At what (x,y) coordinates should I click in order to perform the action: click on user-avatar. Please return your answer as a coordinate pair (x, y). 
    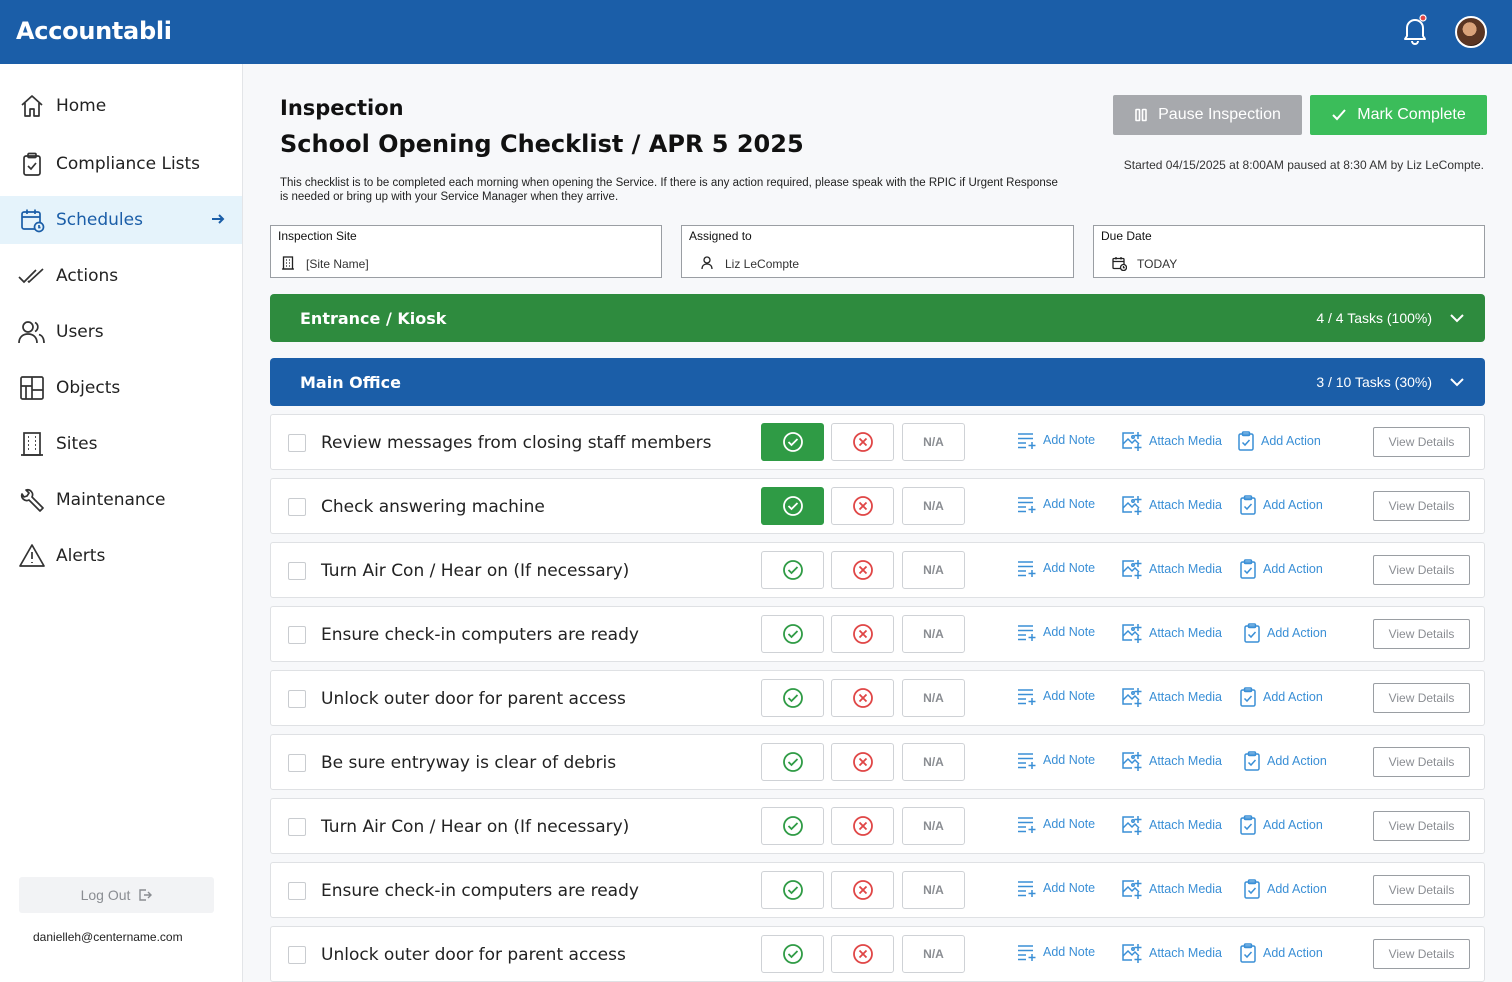
    Looking at the image, I should click on (1471, 32).